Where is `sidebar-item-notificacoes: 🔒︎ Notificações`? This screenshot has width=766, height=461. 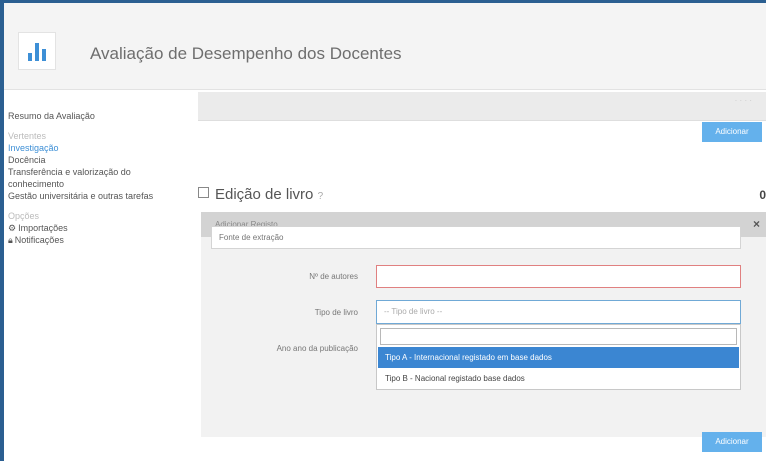 sidebar-item-notificacoes: 🔒︎ Notificações is located at coordinates (98, 240).